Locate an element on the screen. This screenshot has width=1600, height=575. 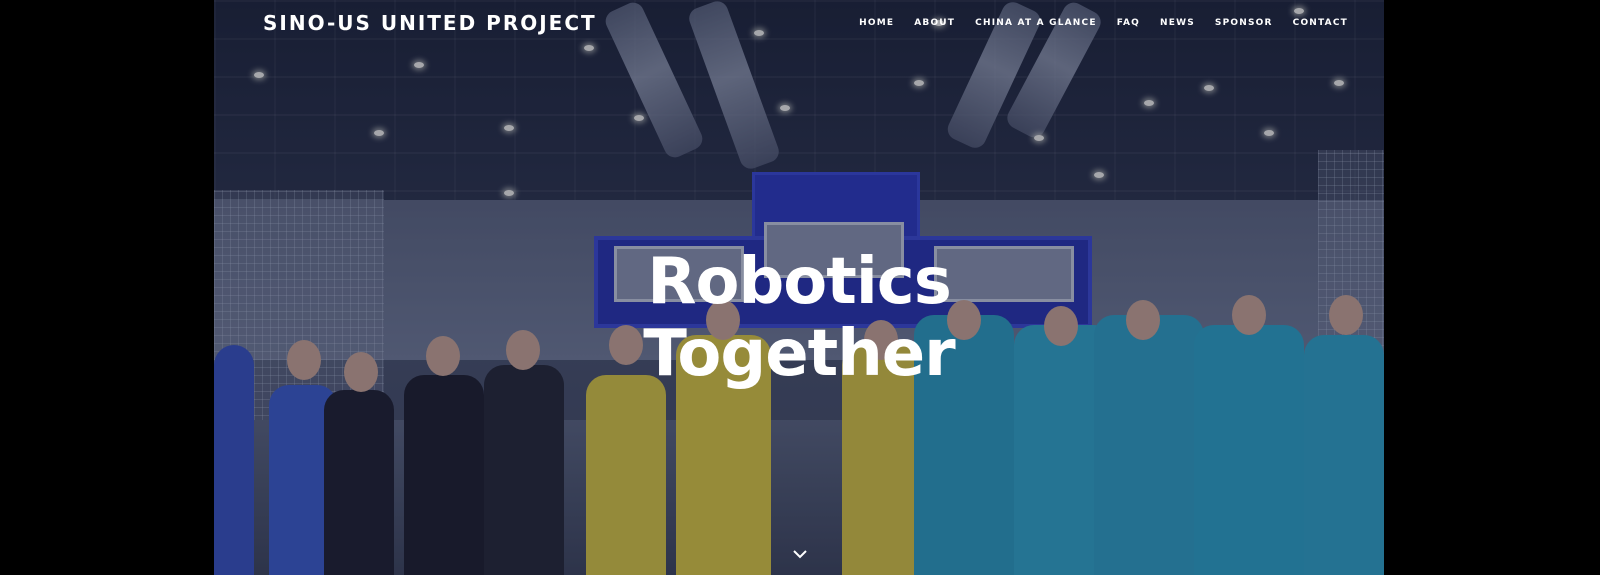
chevron-down-icon-svg is located at coordinates (800, 554).